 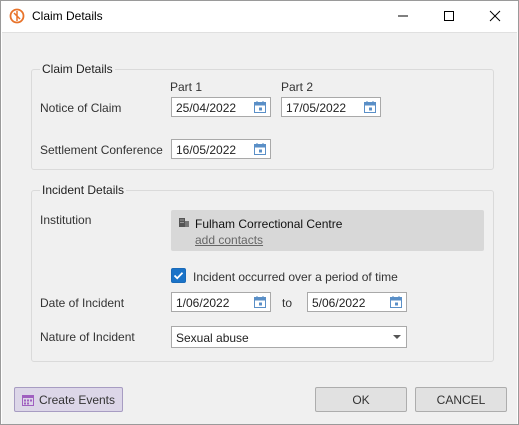 What do you see at coordinates (316, 108) in the screenshot?
I see `notice-part2-date-value: 17/05/2022` at bounding box center [316, 108].